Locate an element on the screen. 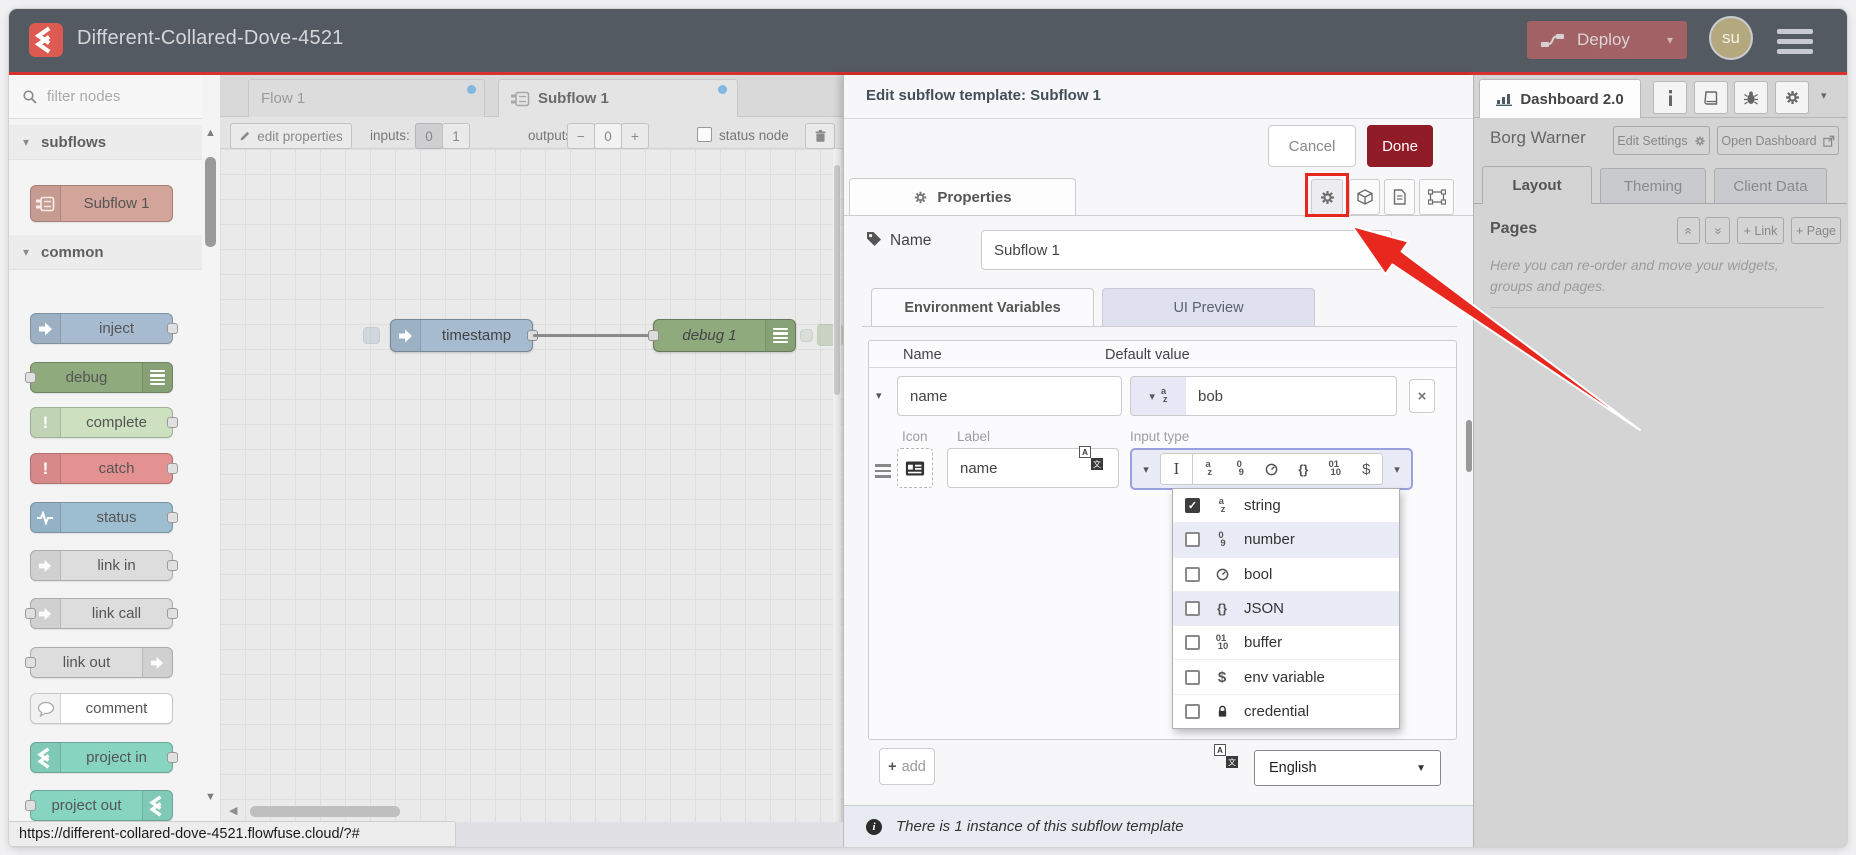 Image resolution: width=1856 pixels, height=855 pixels. type-select-button: ▾ az is located at coordinates (1158, 396).